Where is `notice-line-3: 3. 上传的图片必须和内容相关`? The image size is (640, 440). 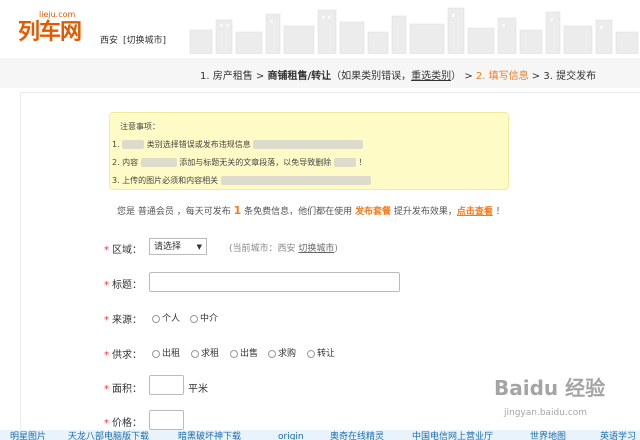 notice-line-3: 3. 上传的图片必须和内容相关 is located at coordinates (241, 180).